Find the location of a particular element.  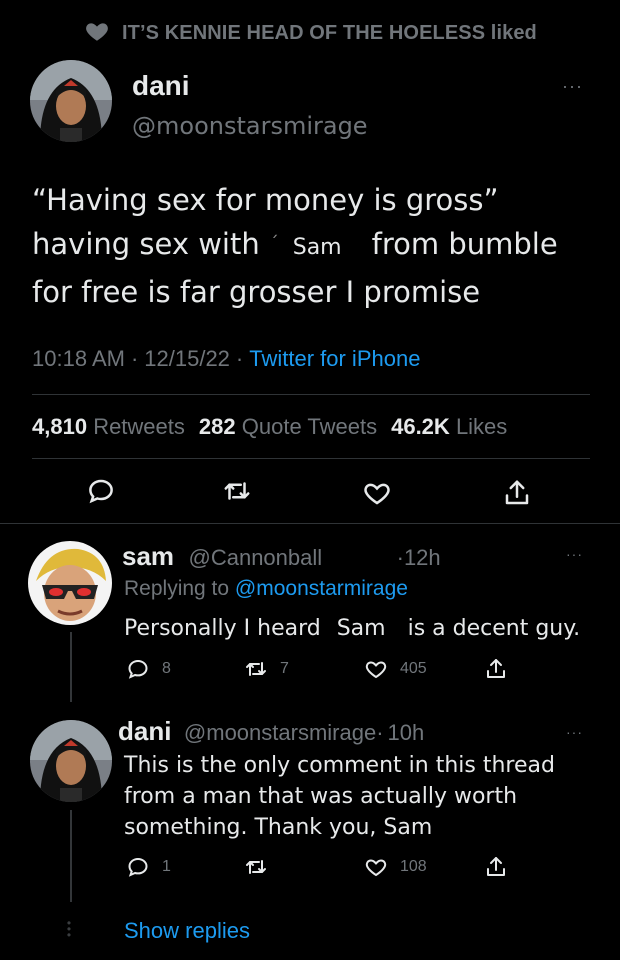

reply-author-name: dani is located at coordinates (144, 731).